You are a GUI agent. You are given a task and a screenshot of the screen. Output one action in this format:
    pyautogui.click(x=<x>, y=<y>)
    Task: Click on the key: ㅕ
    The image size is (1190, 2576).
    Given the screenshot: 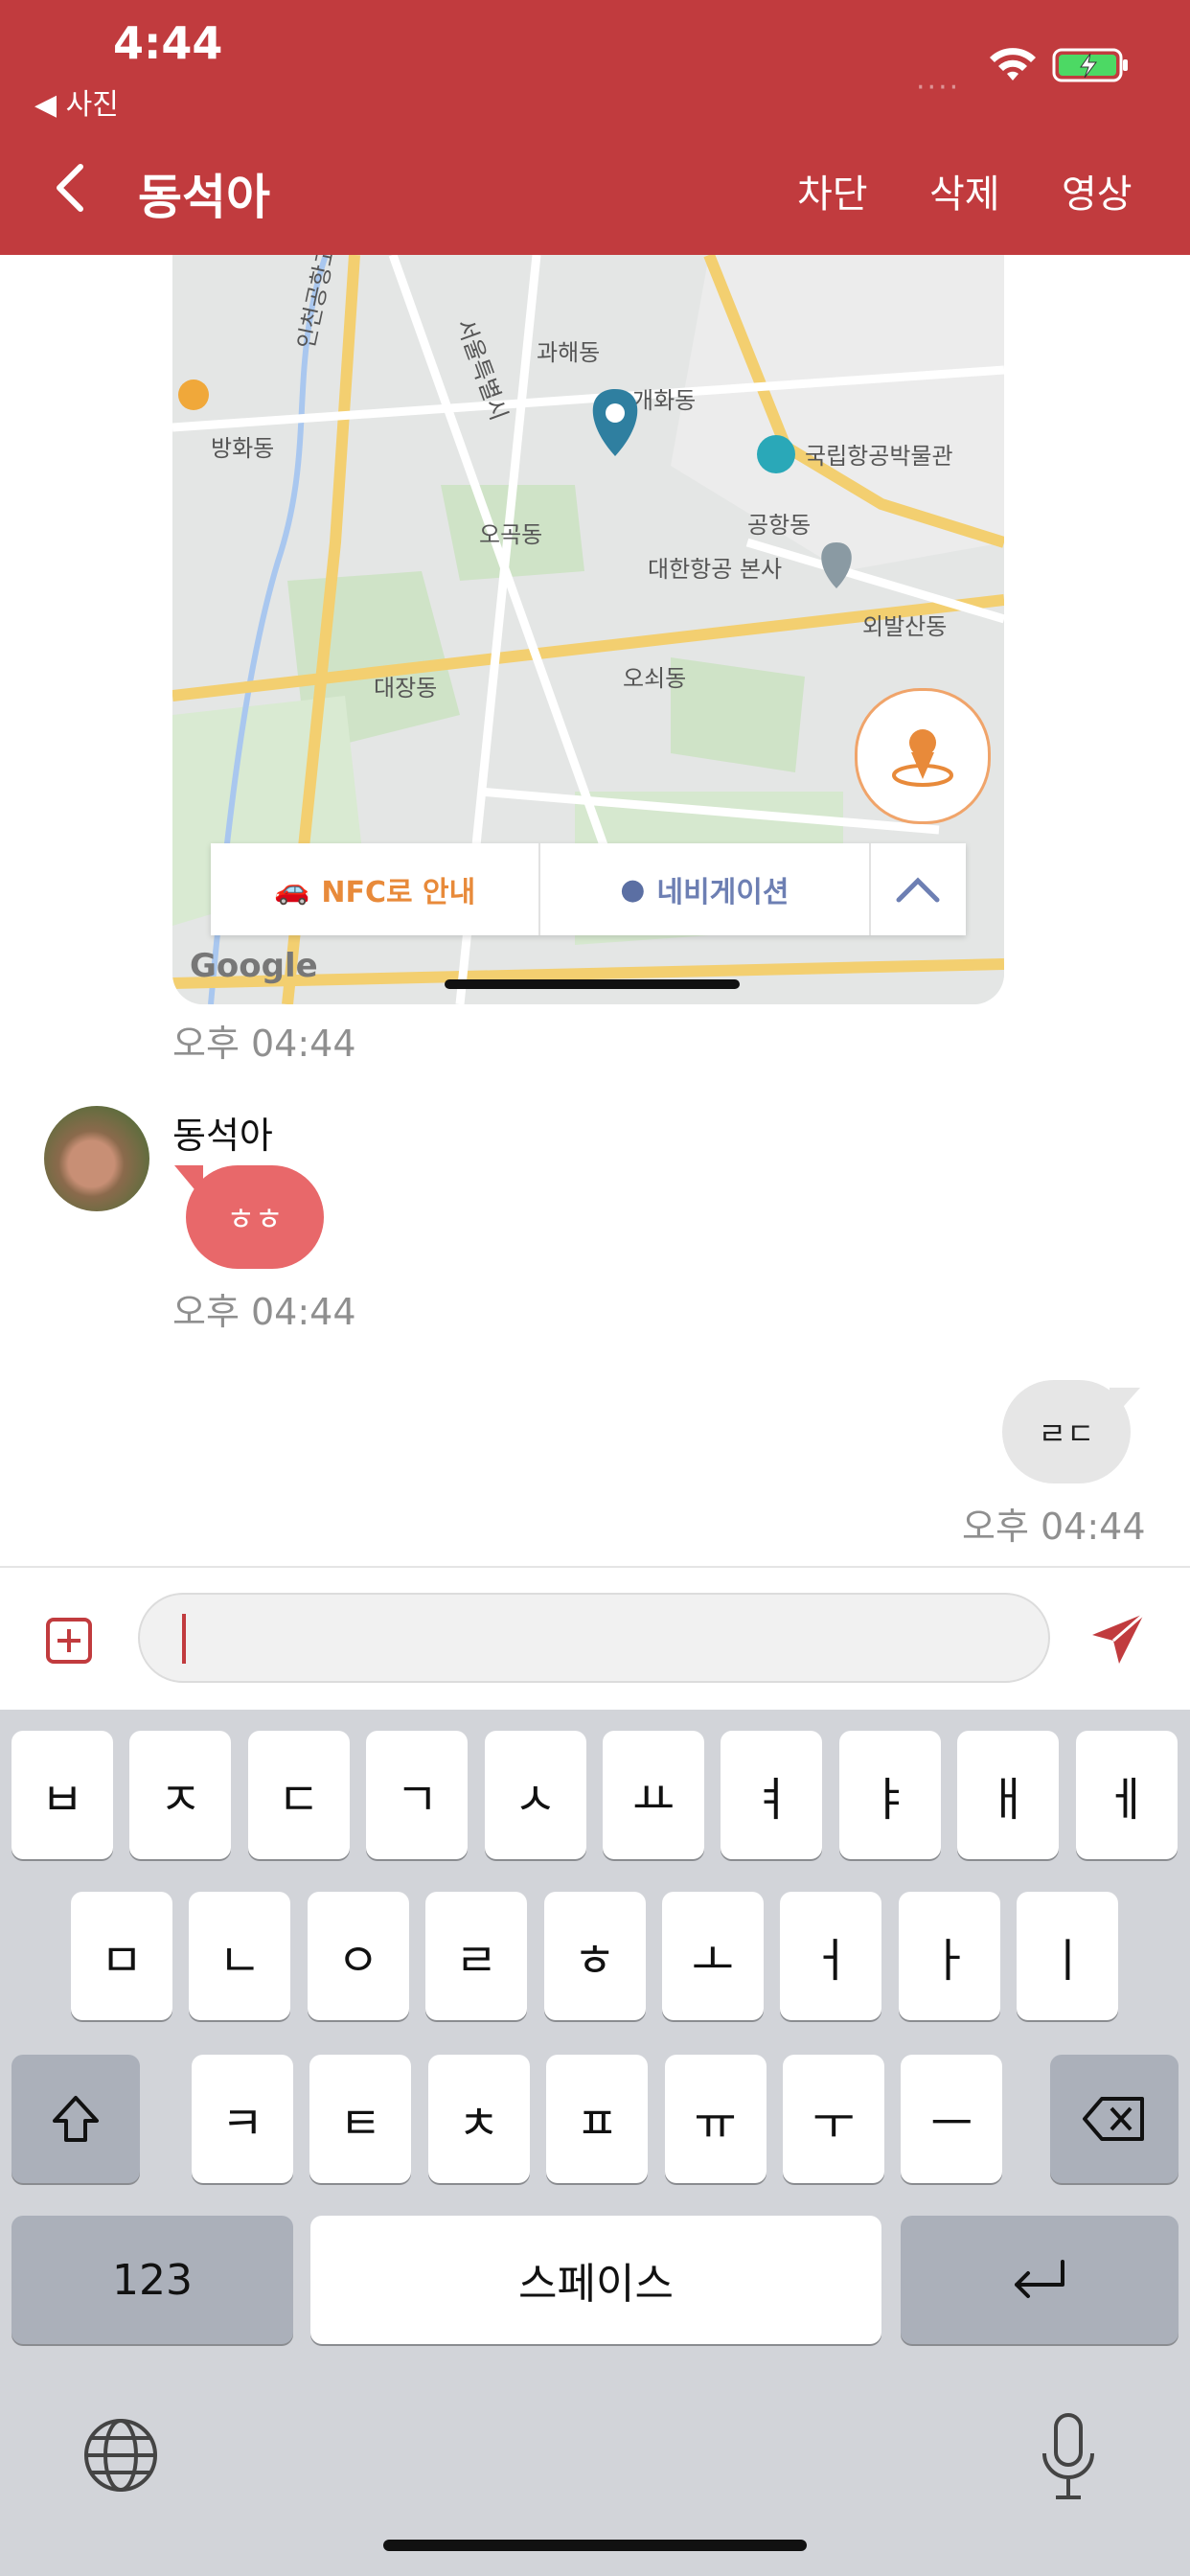 What is the action you would take?
    pyautogui.click(x=772, y=1795)
    